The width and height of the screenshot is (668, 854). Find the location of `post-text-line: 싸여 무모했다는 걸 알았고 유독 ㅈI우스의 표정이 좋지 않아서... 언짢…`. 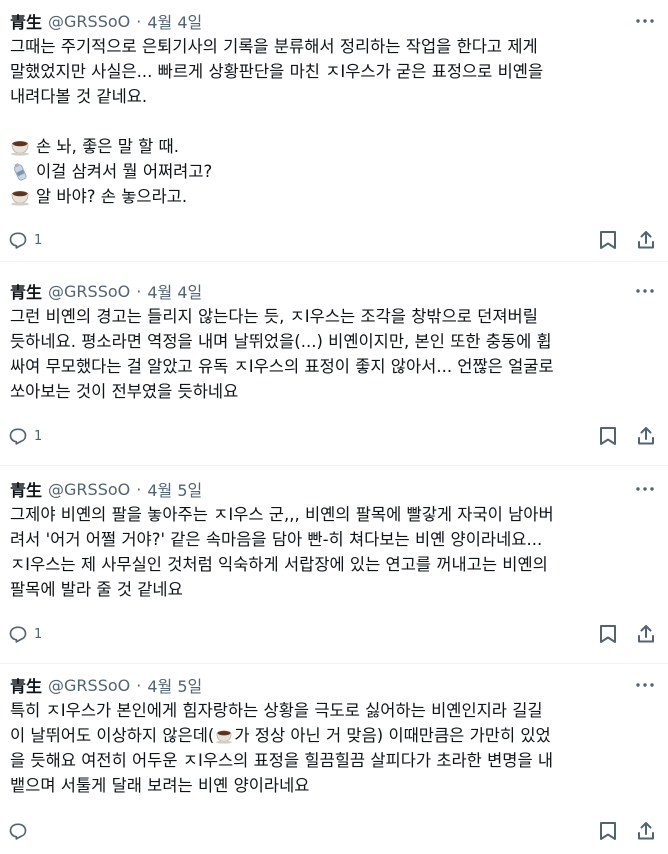

post-text-line: 싸여 무모했다는 걸 알았고 유독 ㅈI우스의 표정이 좋지 않아서... 언짢… is located at coordinates (282, 366).